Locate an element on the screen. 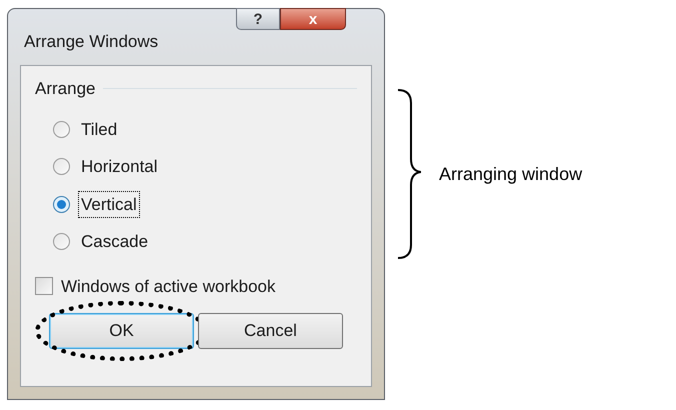 The width and height of the screenshot is (676, 410). group-title: Arrange is located at coordinates (65, 89).